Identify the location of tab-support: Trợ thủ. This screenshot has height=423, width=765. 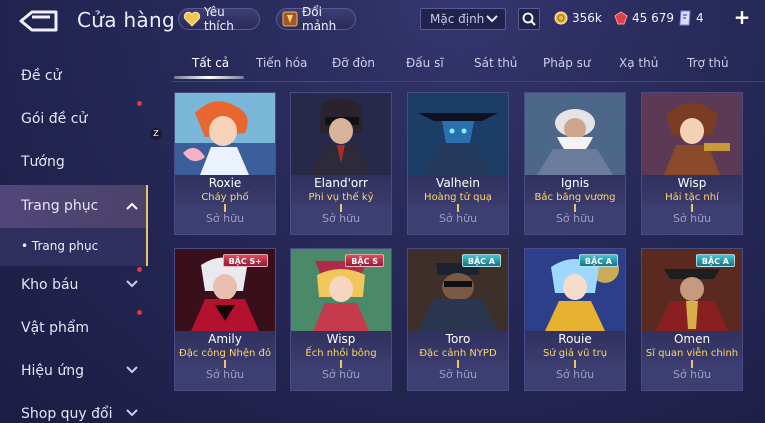
(708, 63).